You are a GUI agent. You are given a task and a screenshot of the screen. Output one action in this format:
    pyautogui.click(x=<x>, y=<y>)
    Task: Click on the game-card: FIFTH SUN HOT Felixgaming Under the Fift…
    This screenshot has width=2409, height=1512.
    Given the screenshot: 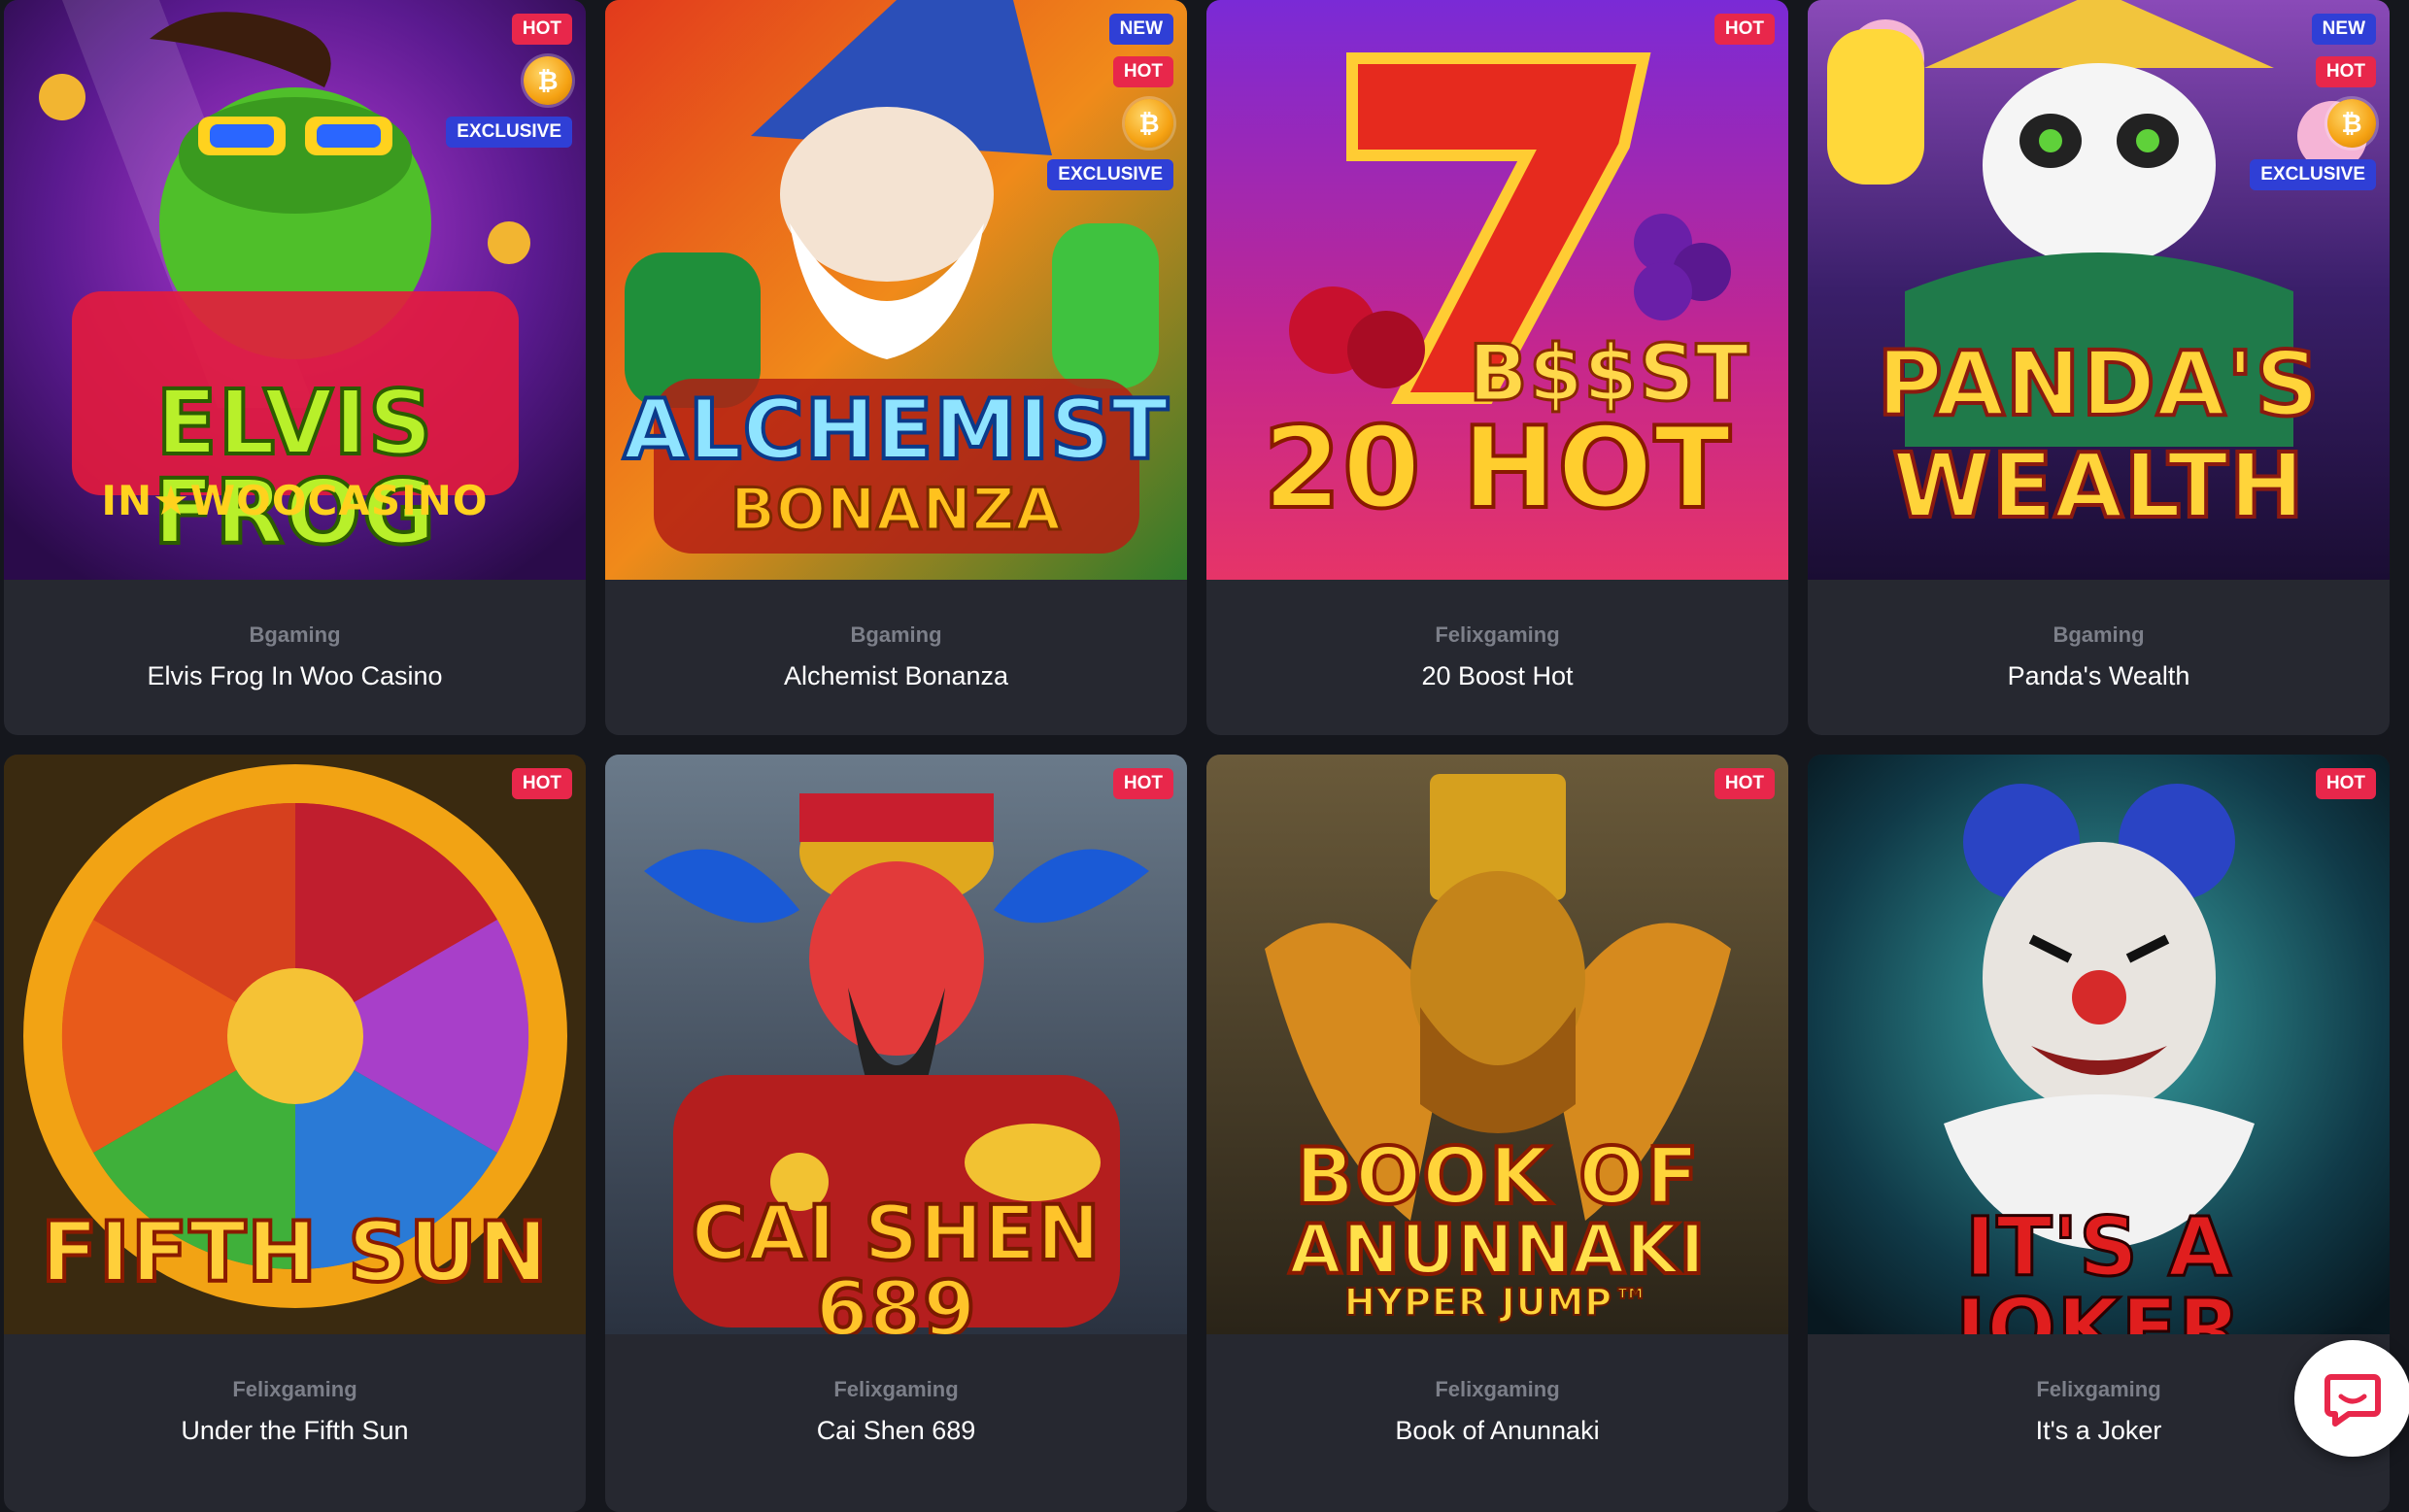 What is the action you would take?
    pyautogui.click(x=295, y=1133)
    